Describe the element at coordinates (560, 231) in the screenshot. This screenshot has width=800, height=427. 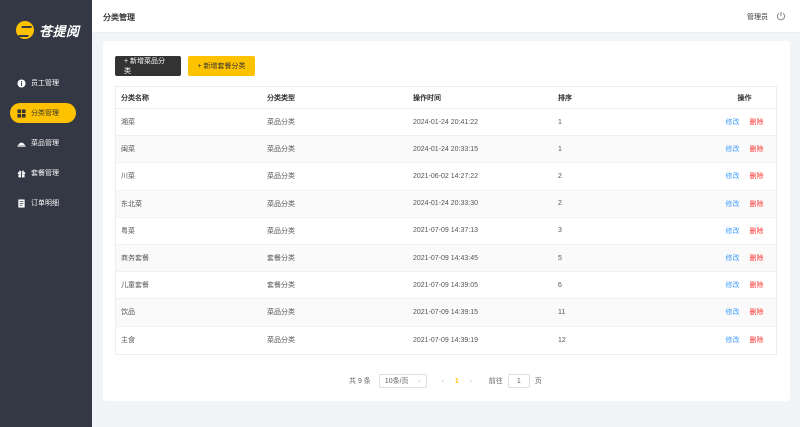
I see `sort-order: 3` at that location.